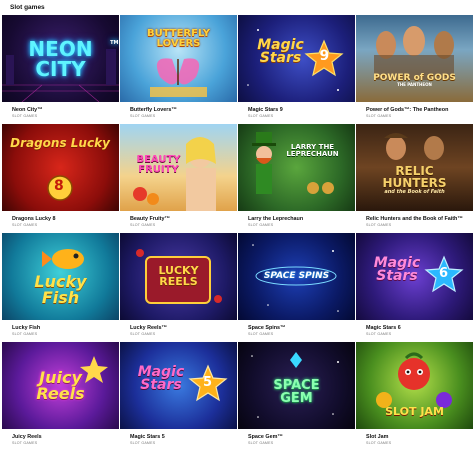  What do you see at coordinates (60, 58) in the screenshot?
I see `neon-city-thumbnail: NEON CITY TM` at bounding box center [60, 58].